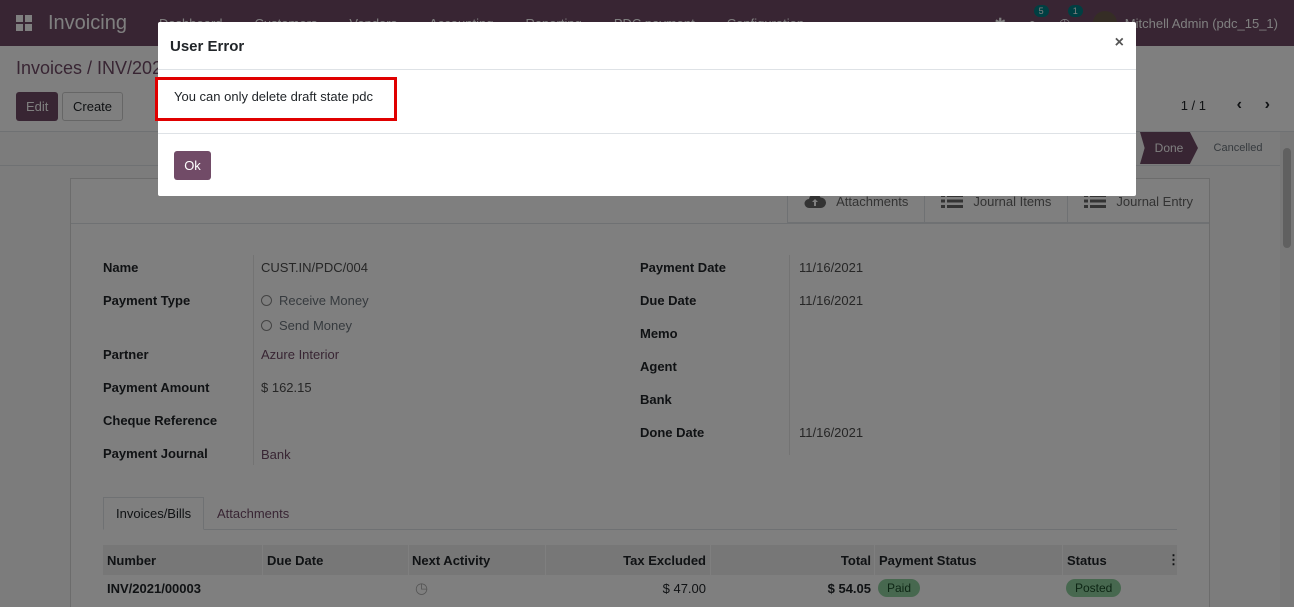  What do you see at coordinates (647, 69) in the screenshot?
I see `dialog-header-divider` at bounding box center [647, 69].